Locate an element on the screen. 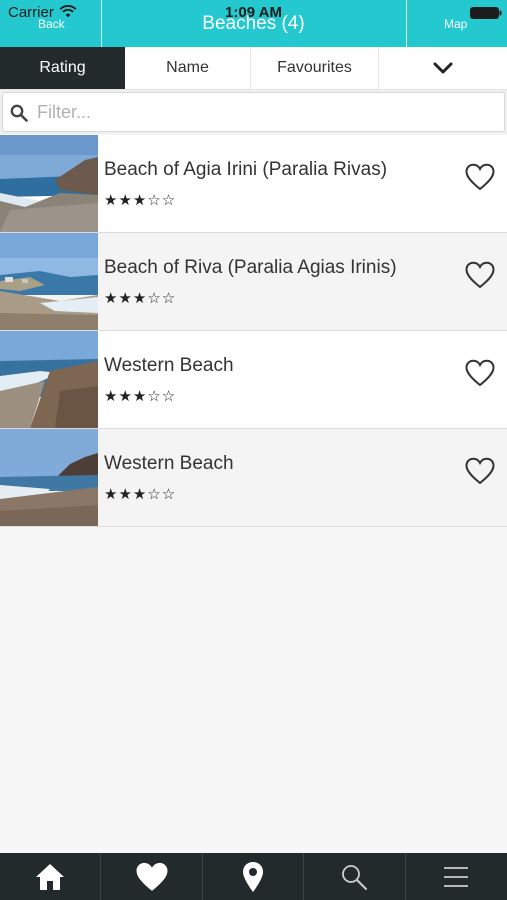  sort-tabs: Rating Name Favourites is located at coordinates (253, 68).